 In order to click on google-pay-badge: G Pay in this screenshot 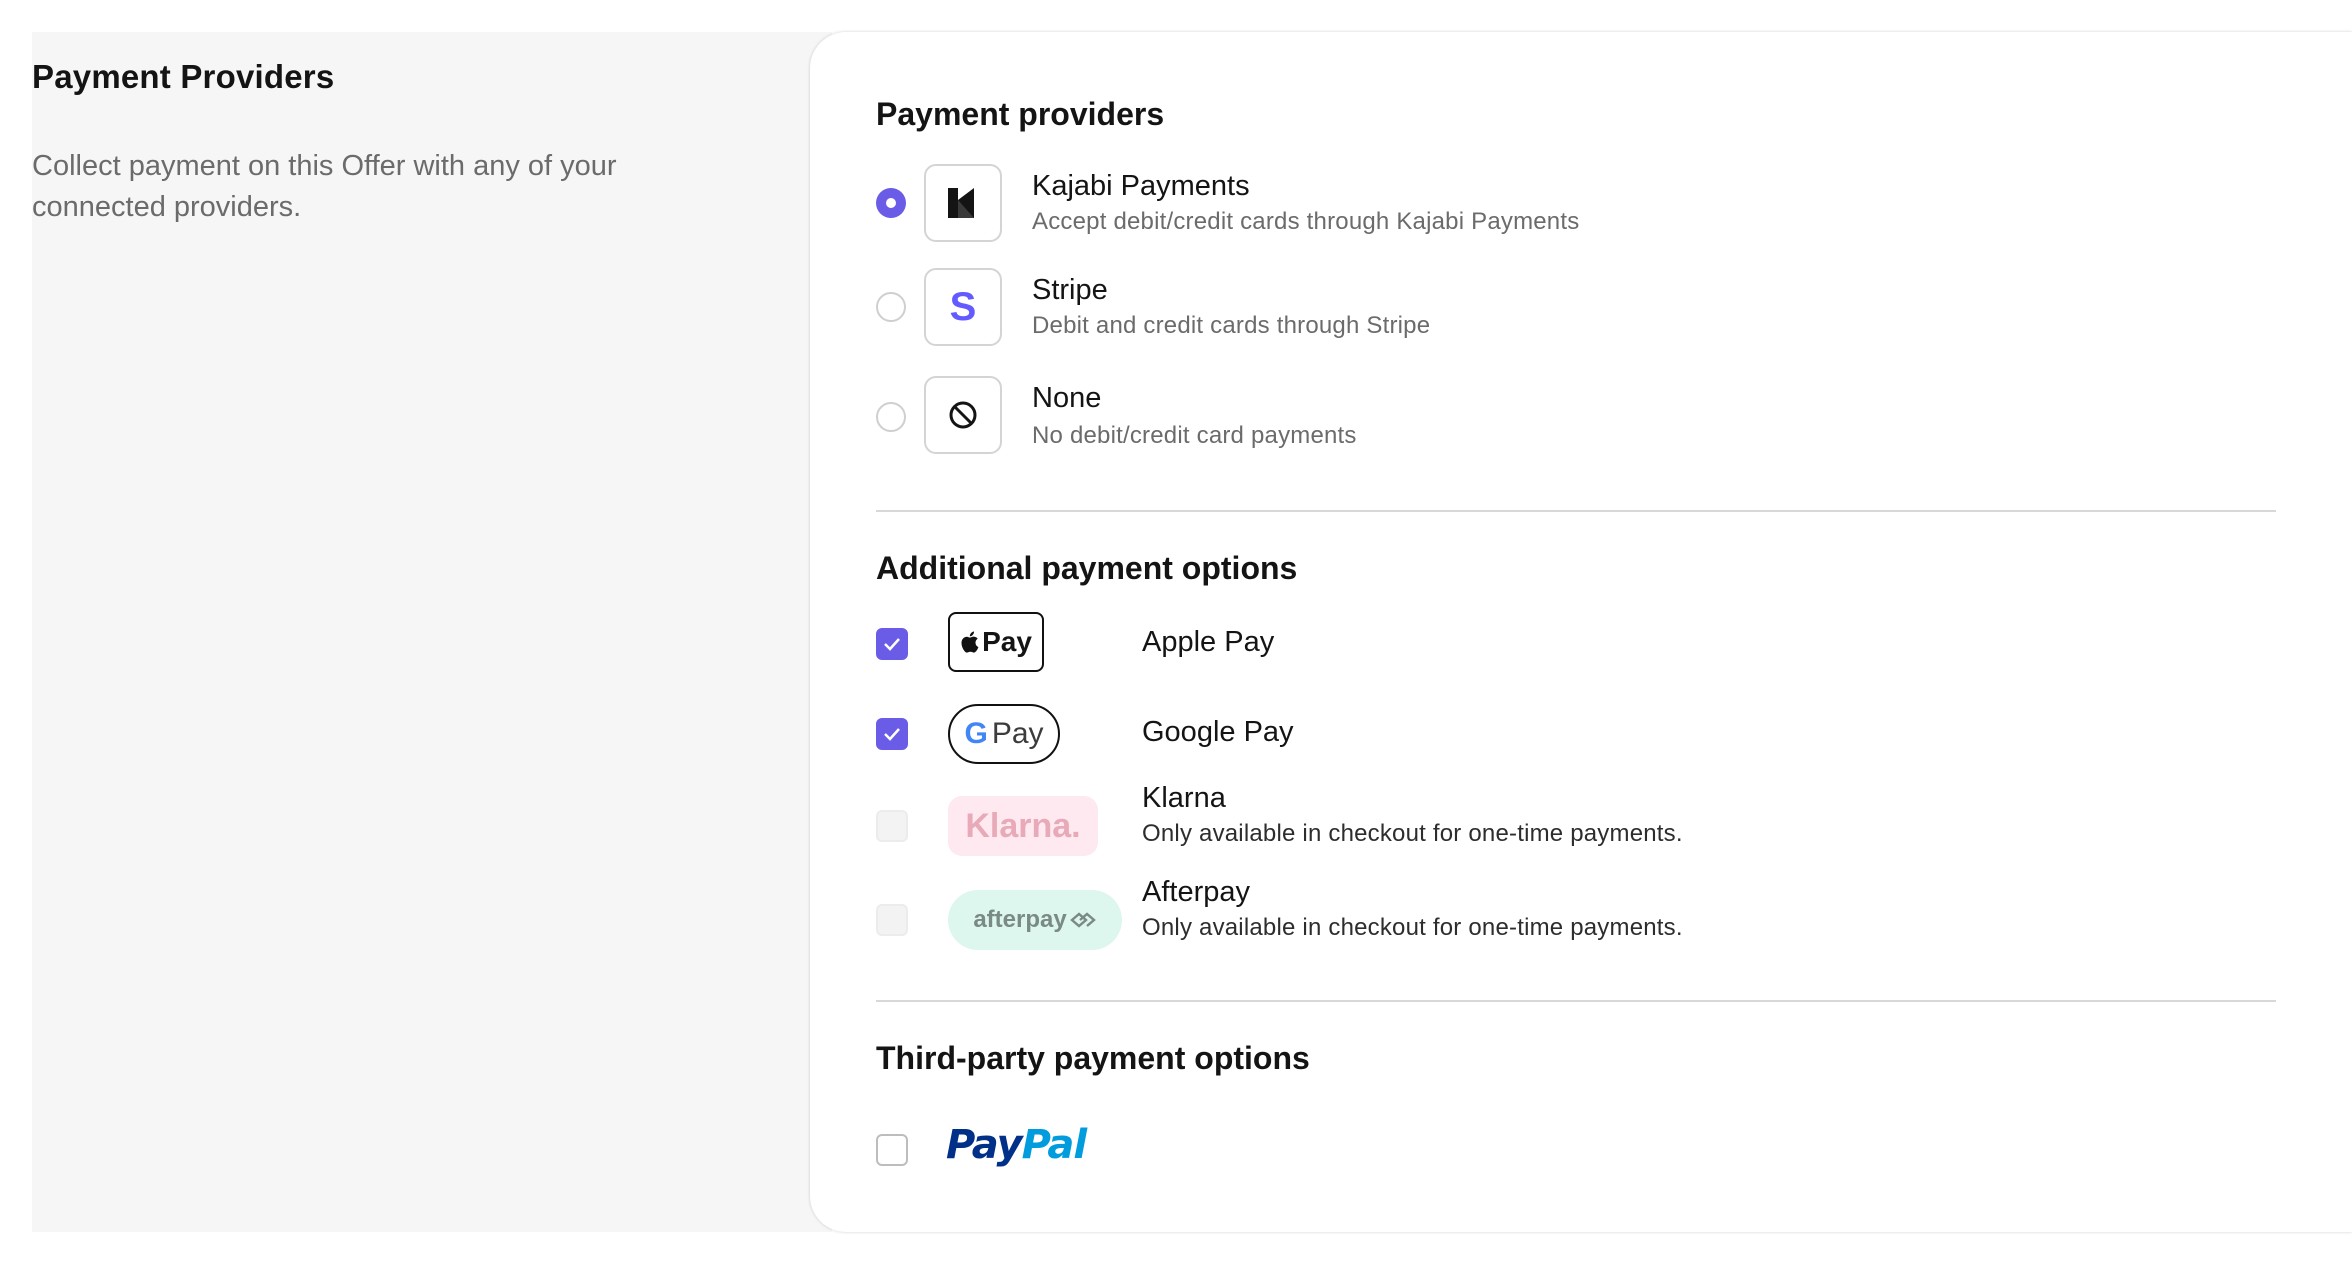, I will do `click(1004, 734)`.